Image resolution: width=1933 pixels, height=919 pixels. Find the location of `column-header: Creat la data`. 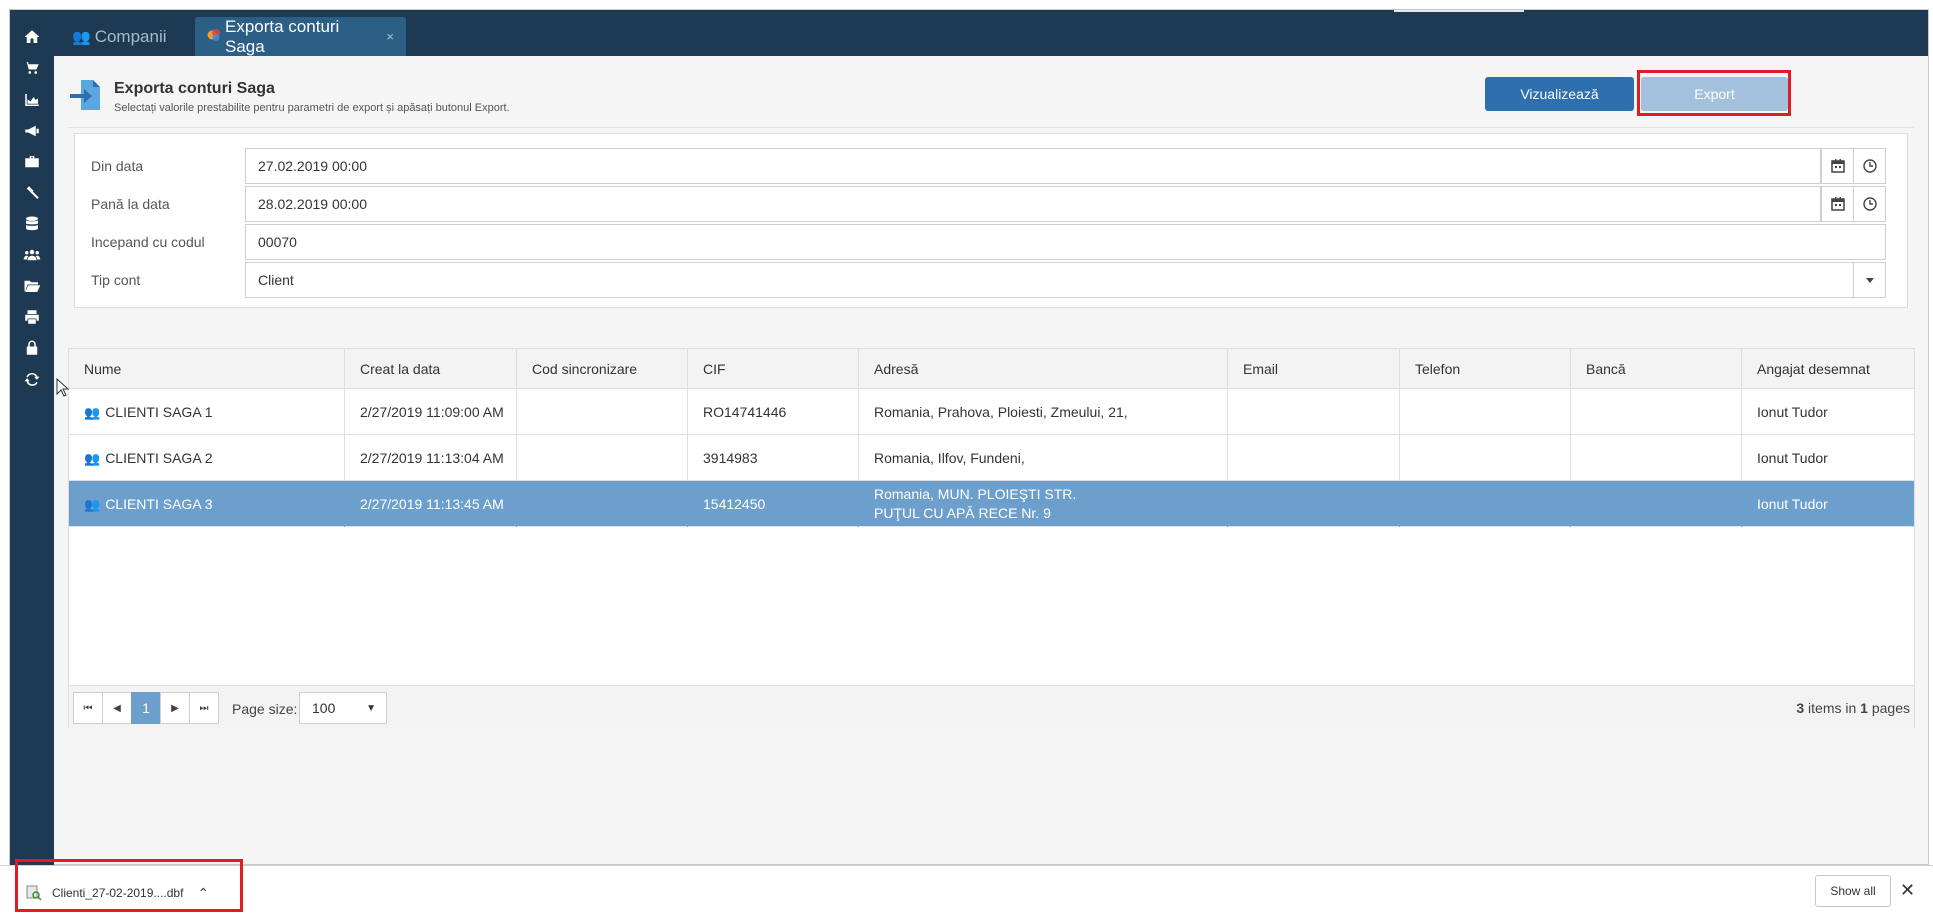

column-header: Creat la data is located at coordinates (431, 369).